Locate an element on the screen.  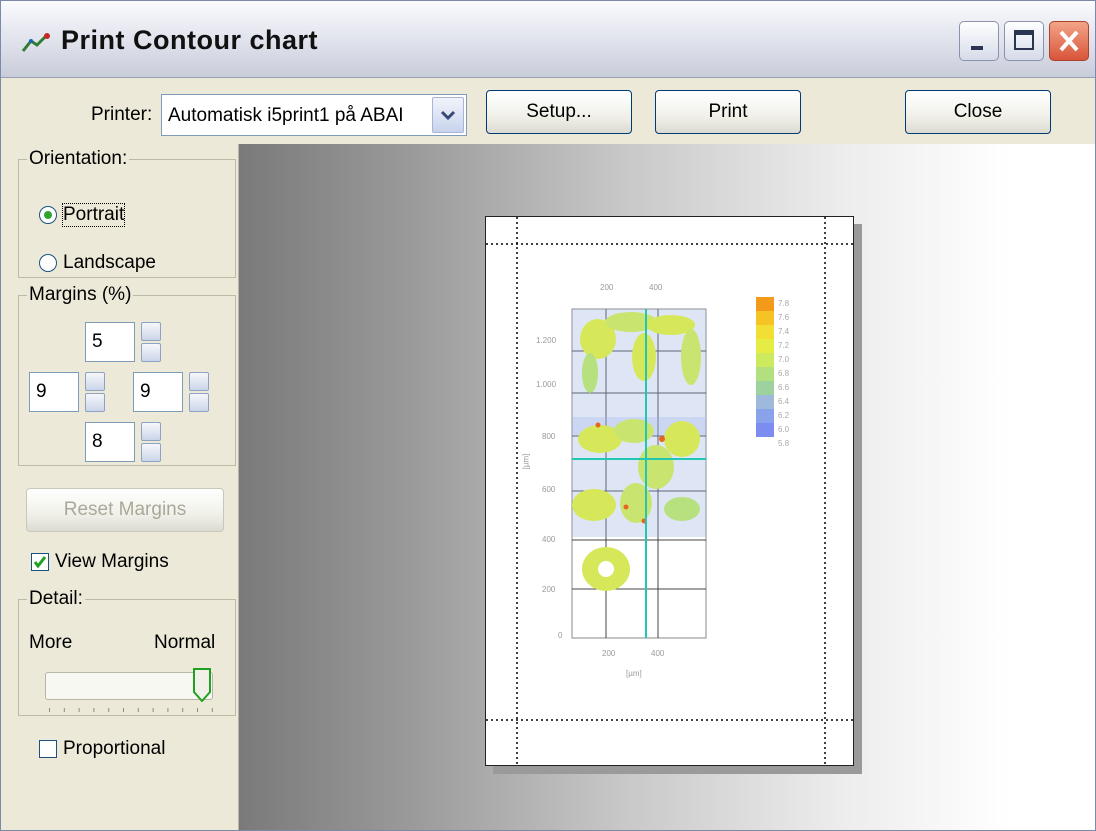
portrait-label: Portrait is located at coordinates (93, 215).